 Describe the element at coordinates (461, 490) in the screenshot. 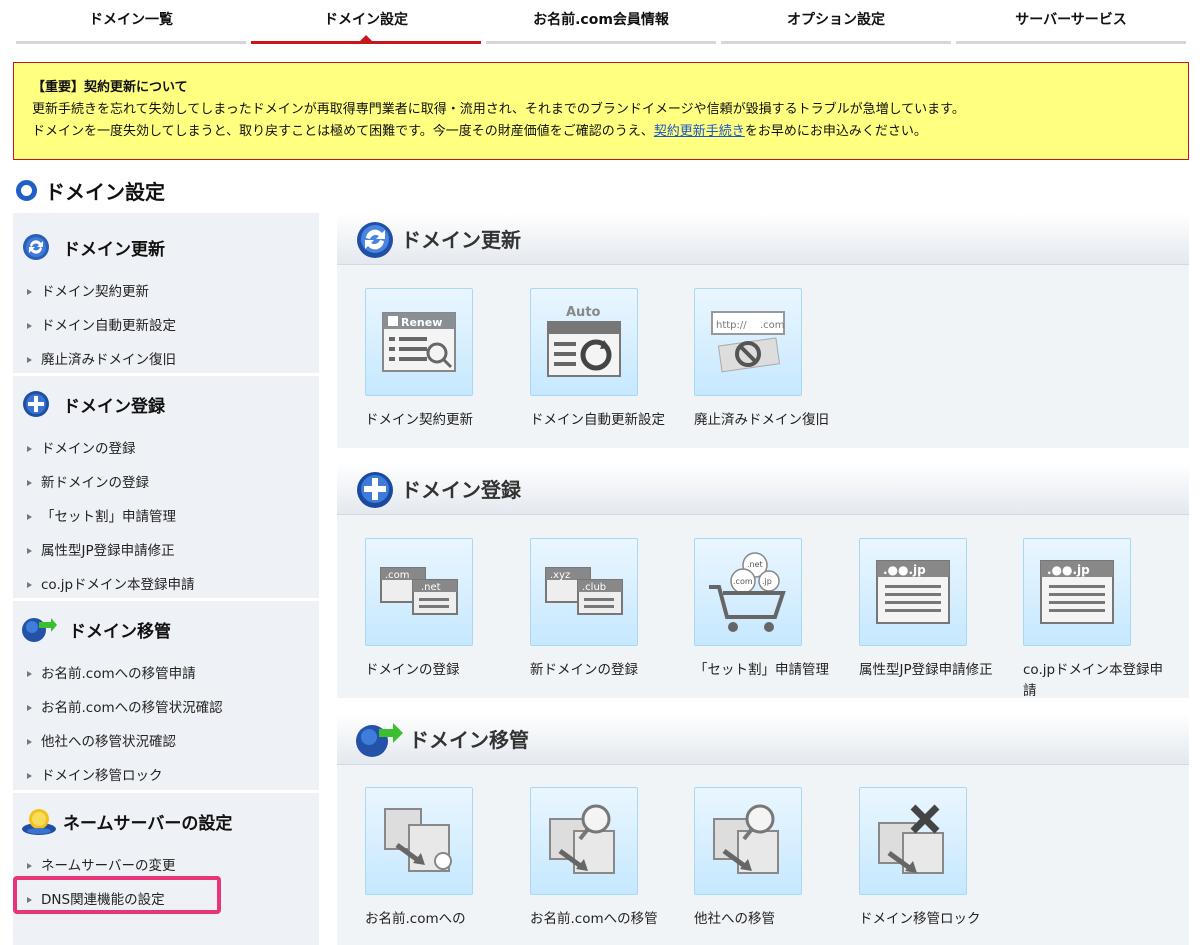

I see `panel-heading-text: ドメイン登録` at that location.